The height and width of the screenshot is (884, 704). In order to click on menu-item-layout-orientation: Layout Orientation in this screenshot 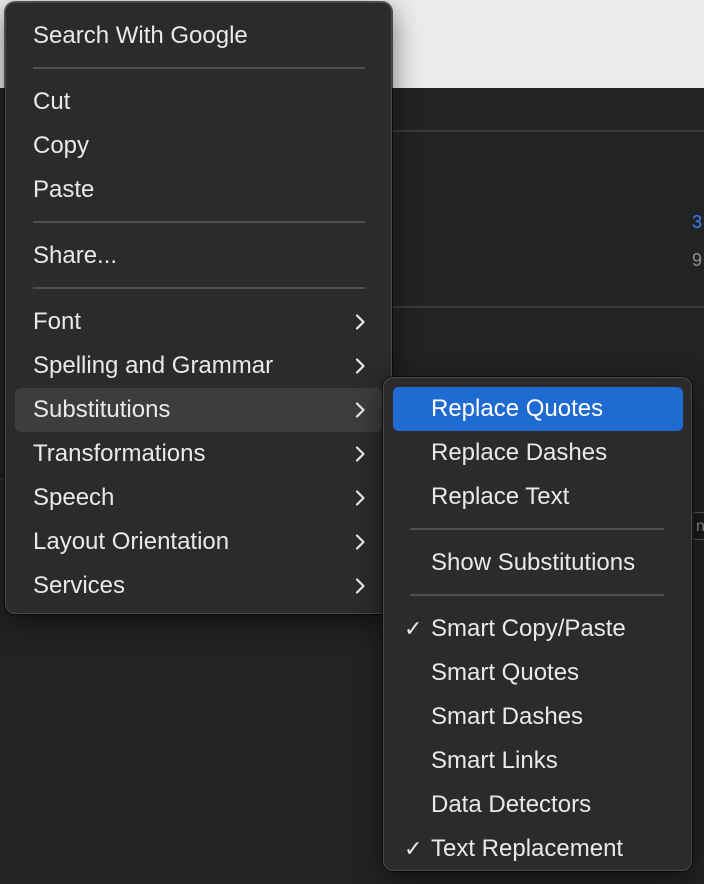, I will do `click(198, 542)`.